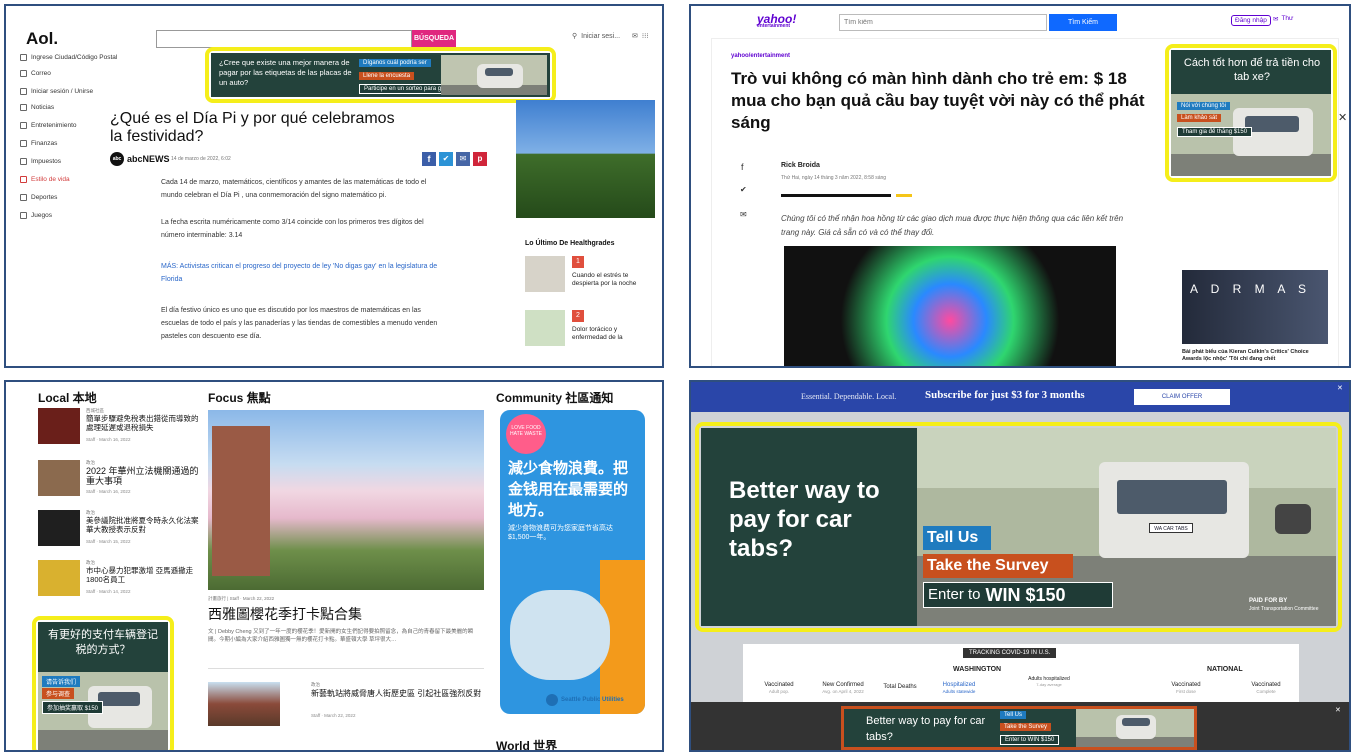 The height and width of the screenshot is (752, 1355). What do you see at coordinates (742, 167) in the screenshot?
I see `share-facebook-icon: f` at bounding box center [742, 167].